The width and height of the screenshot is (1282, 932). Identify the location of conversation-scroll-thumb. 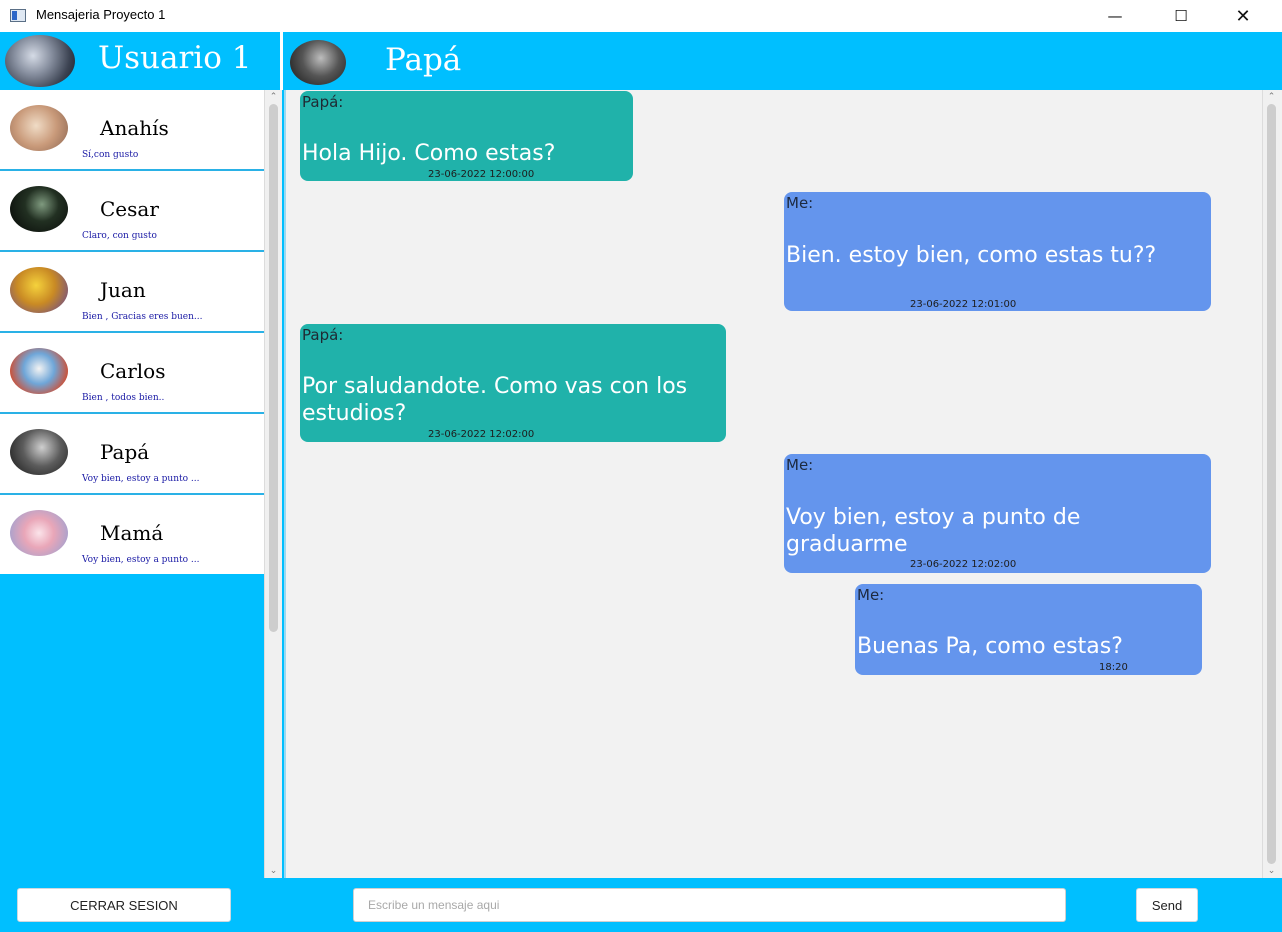
(1271, 484).